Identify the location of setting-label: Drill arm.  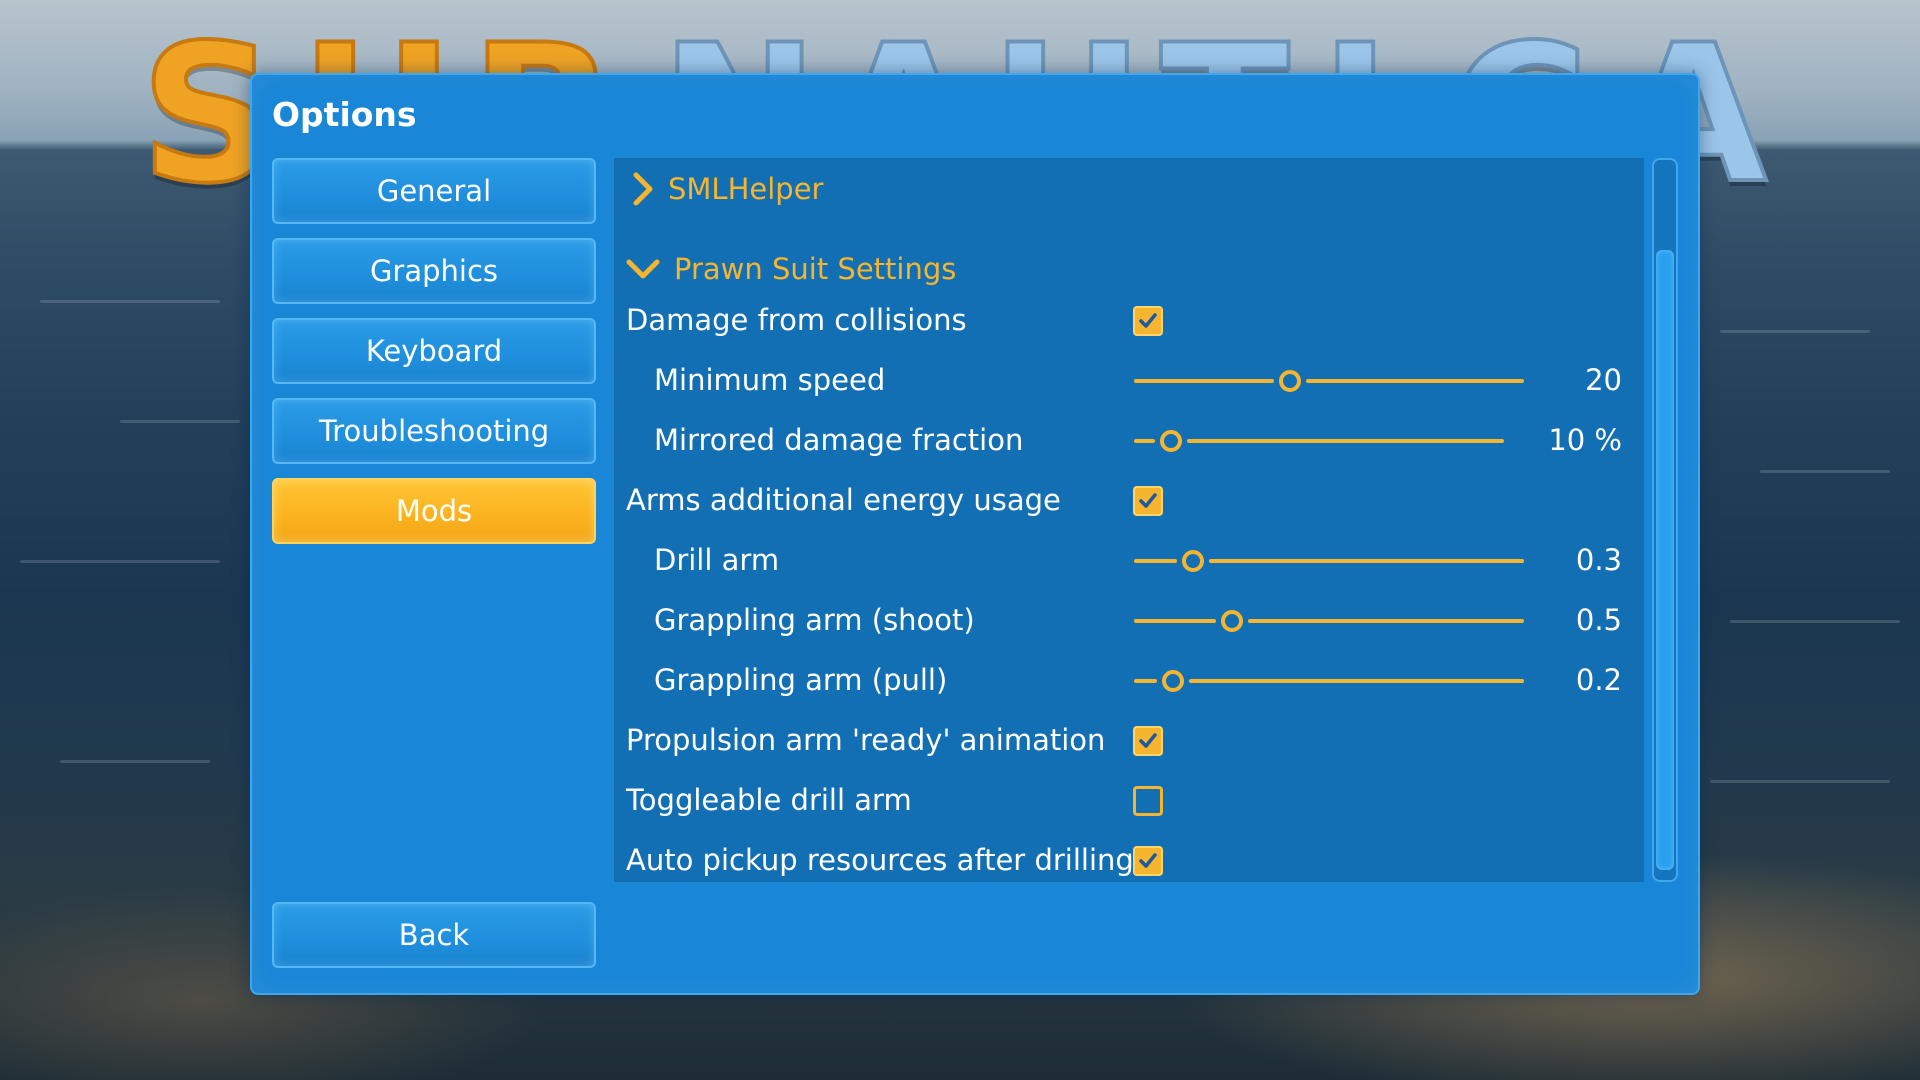
(717, 560).